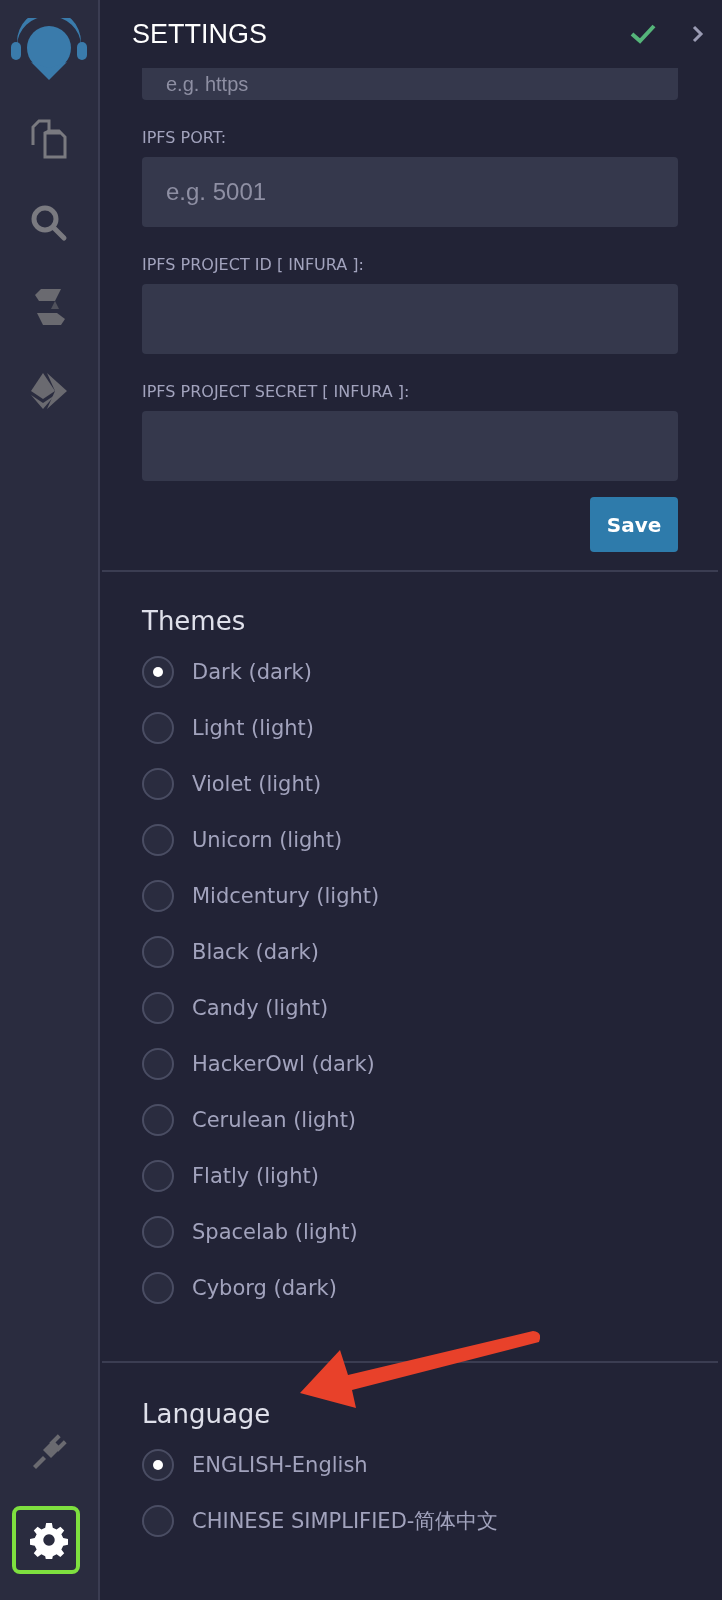 This screenshot has height=1600, width=722. I want to click on option-label: Unicorn (light), so click(267, 840).